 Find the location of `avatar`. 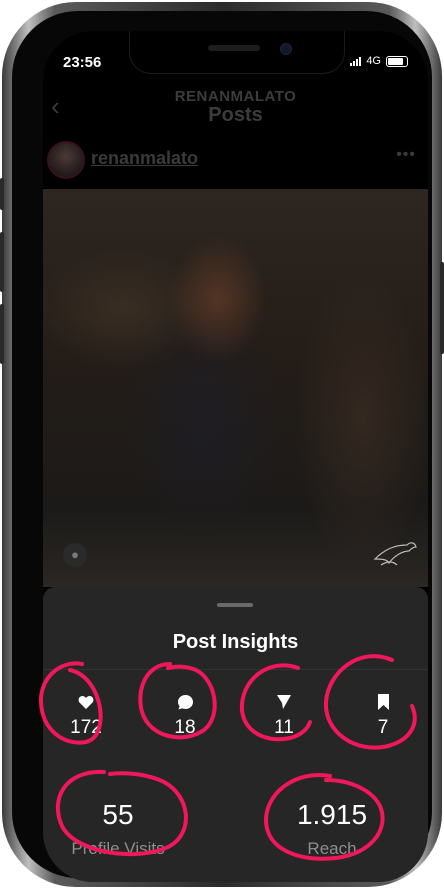

avatar is located at coordinates (66, 160).